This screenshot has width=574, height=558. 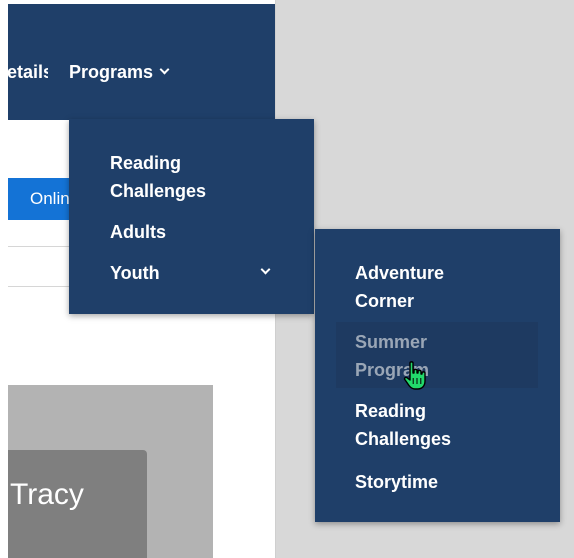 What do you see at coordinates (164, 69) in the screenshot?
I see `chevron-down-icon` at bounding box center [164, 69].